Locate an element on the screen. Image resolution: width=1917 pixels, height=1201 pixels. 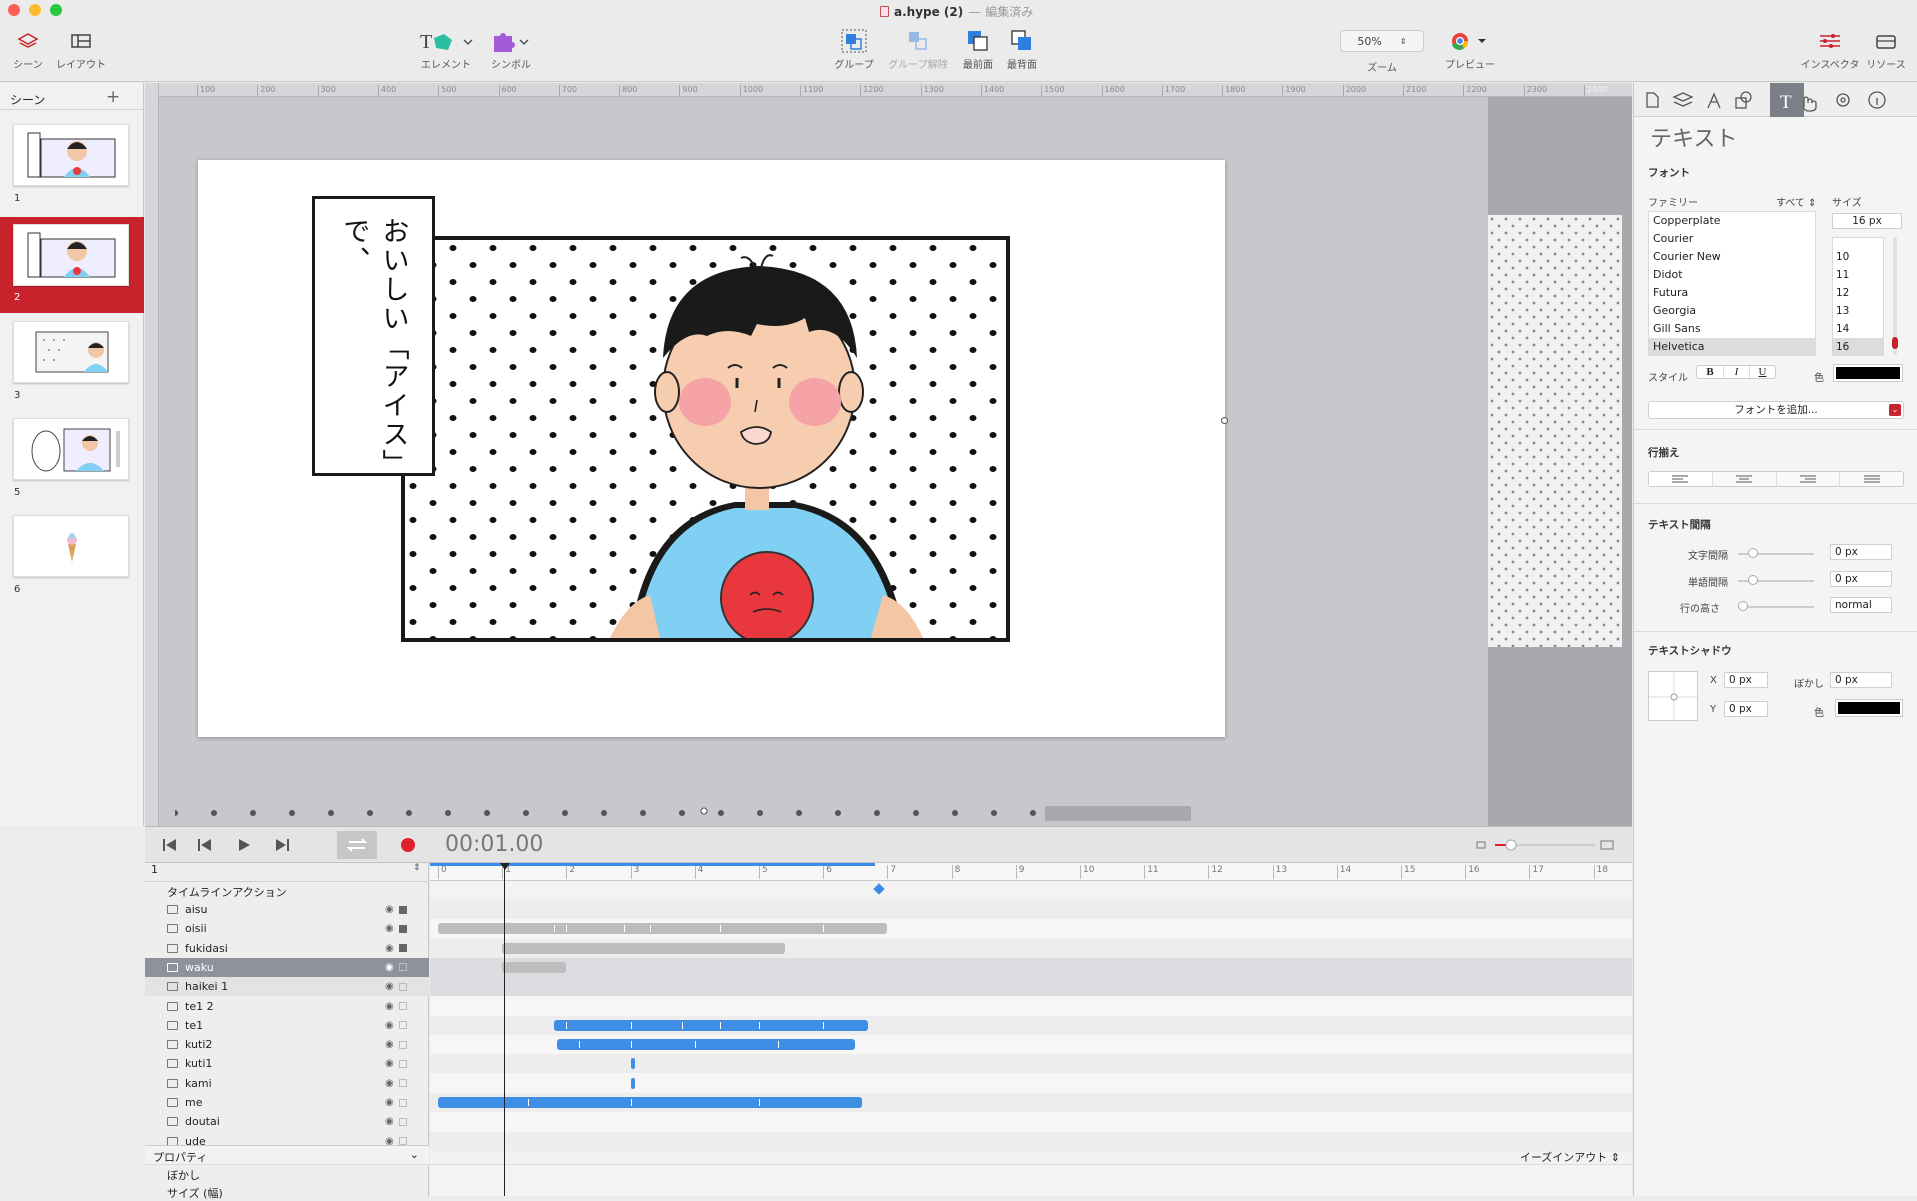
align-left-icon is located at coordinates (1680, 479).